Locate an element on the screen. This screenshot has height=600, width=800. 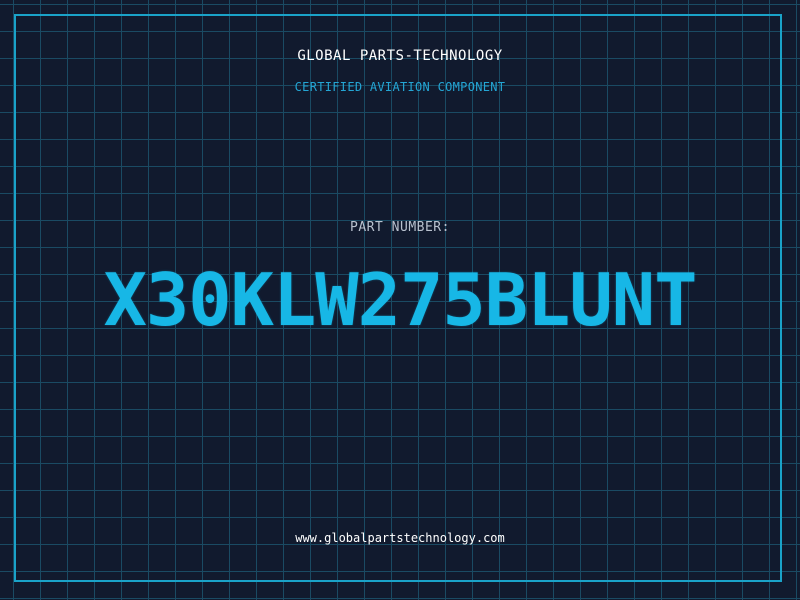
part-number-label: PART NUMBER: is located at coordinates (400, 227).